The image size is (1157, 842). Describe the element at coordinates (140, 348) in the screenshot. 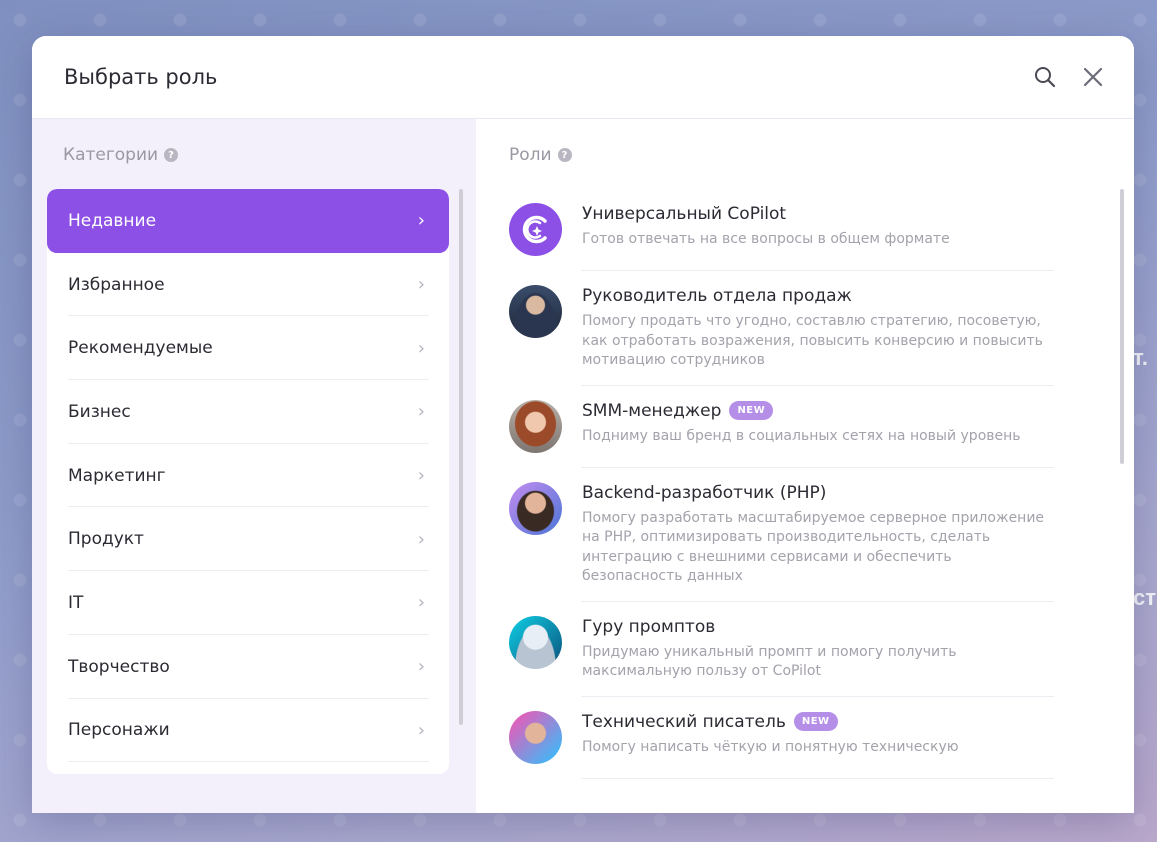

I see `category-label: Рекомендуемые` at that location.